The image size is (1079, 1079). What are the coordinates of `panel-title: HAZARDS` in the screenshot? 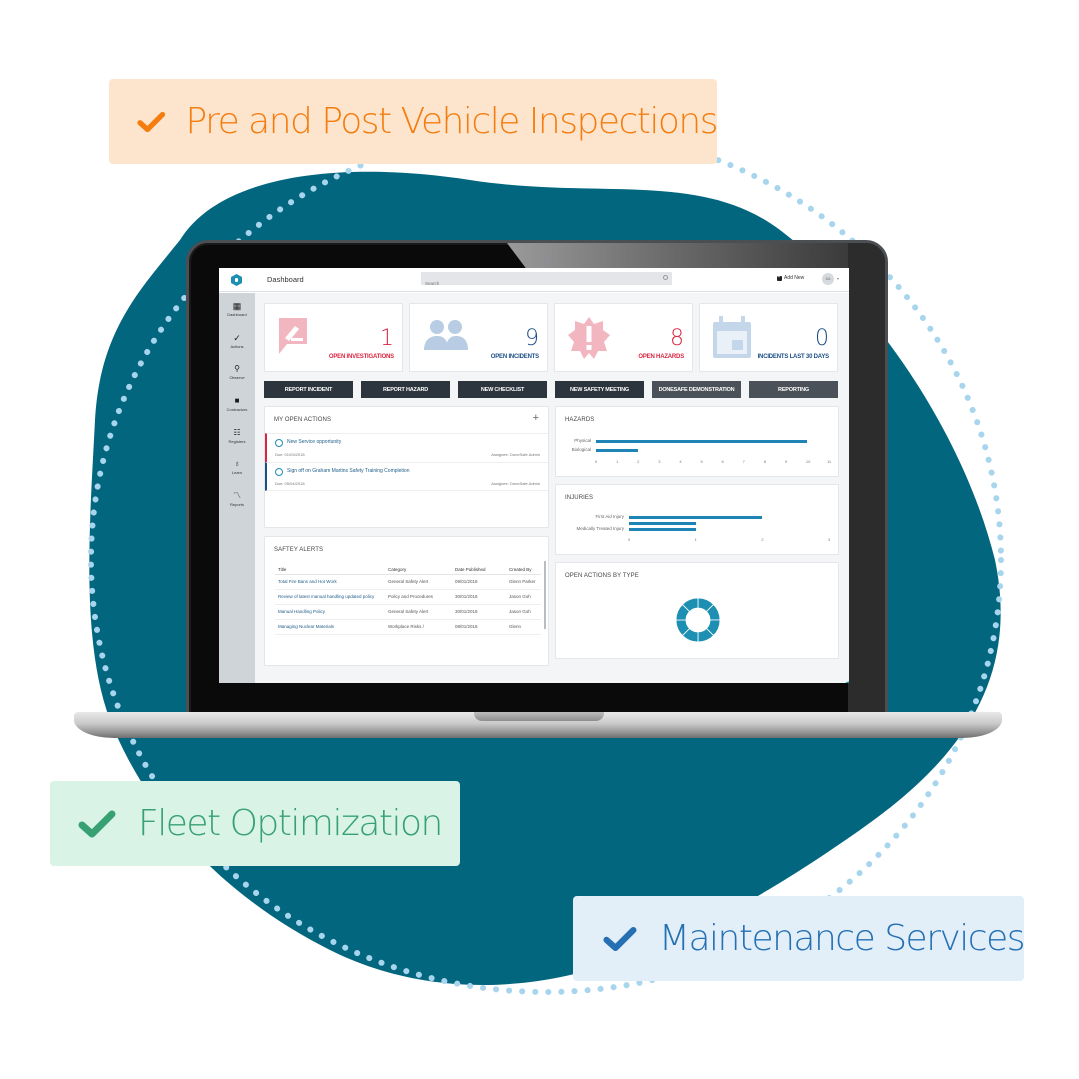 It's located at (580, 420).